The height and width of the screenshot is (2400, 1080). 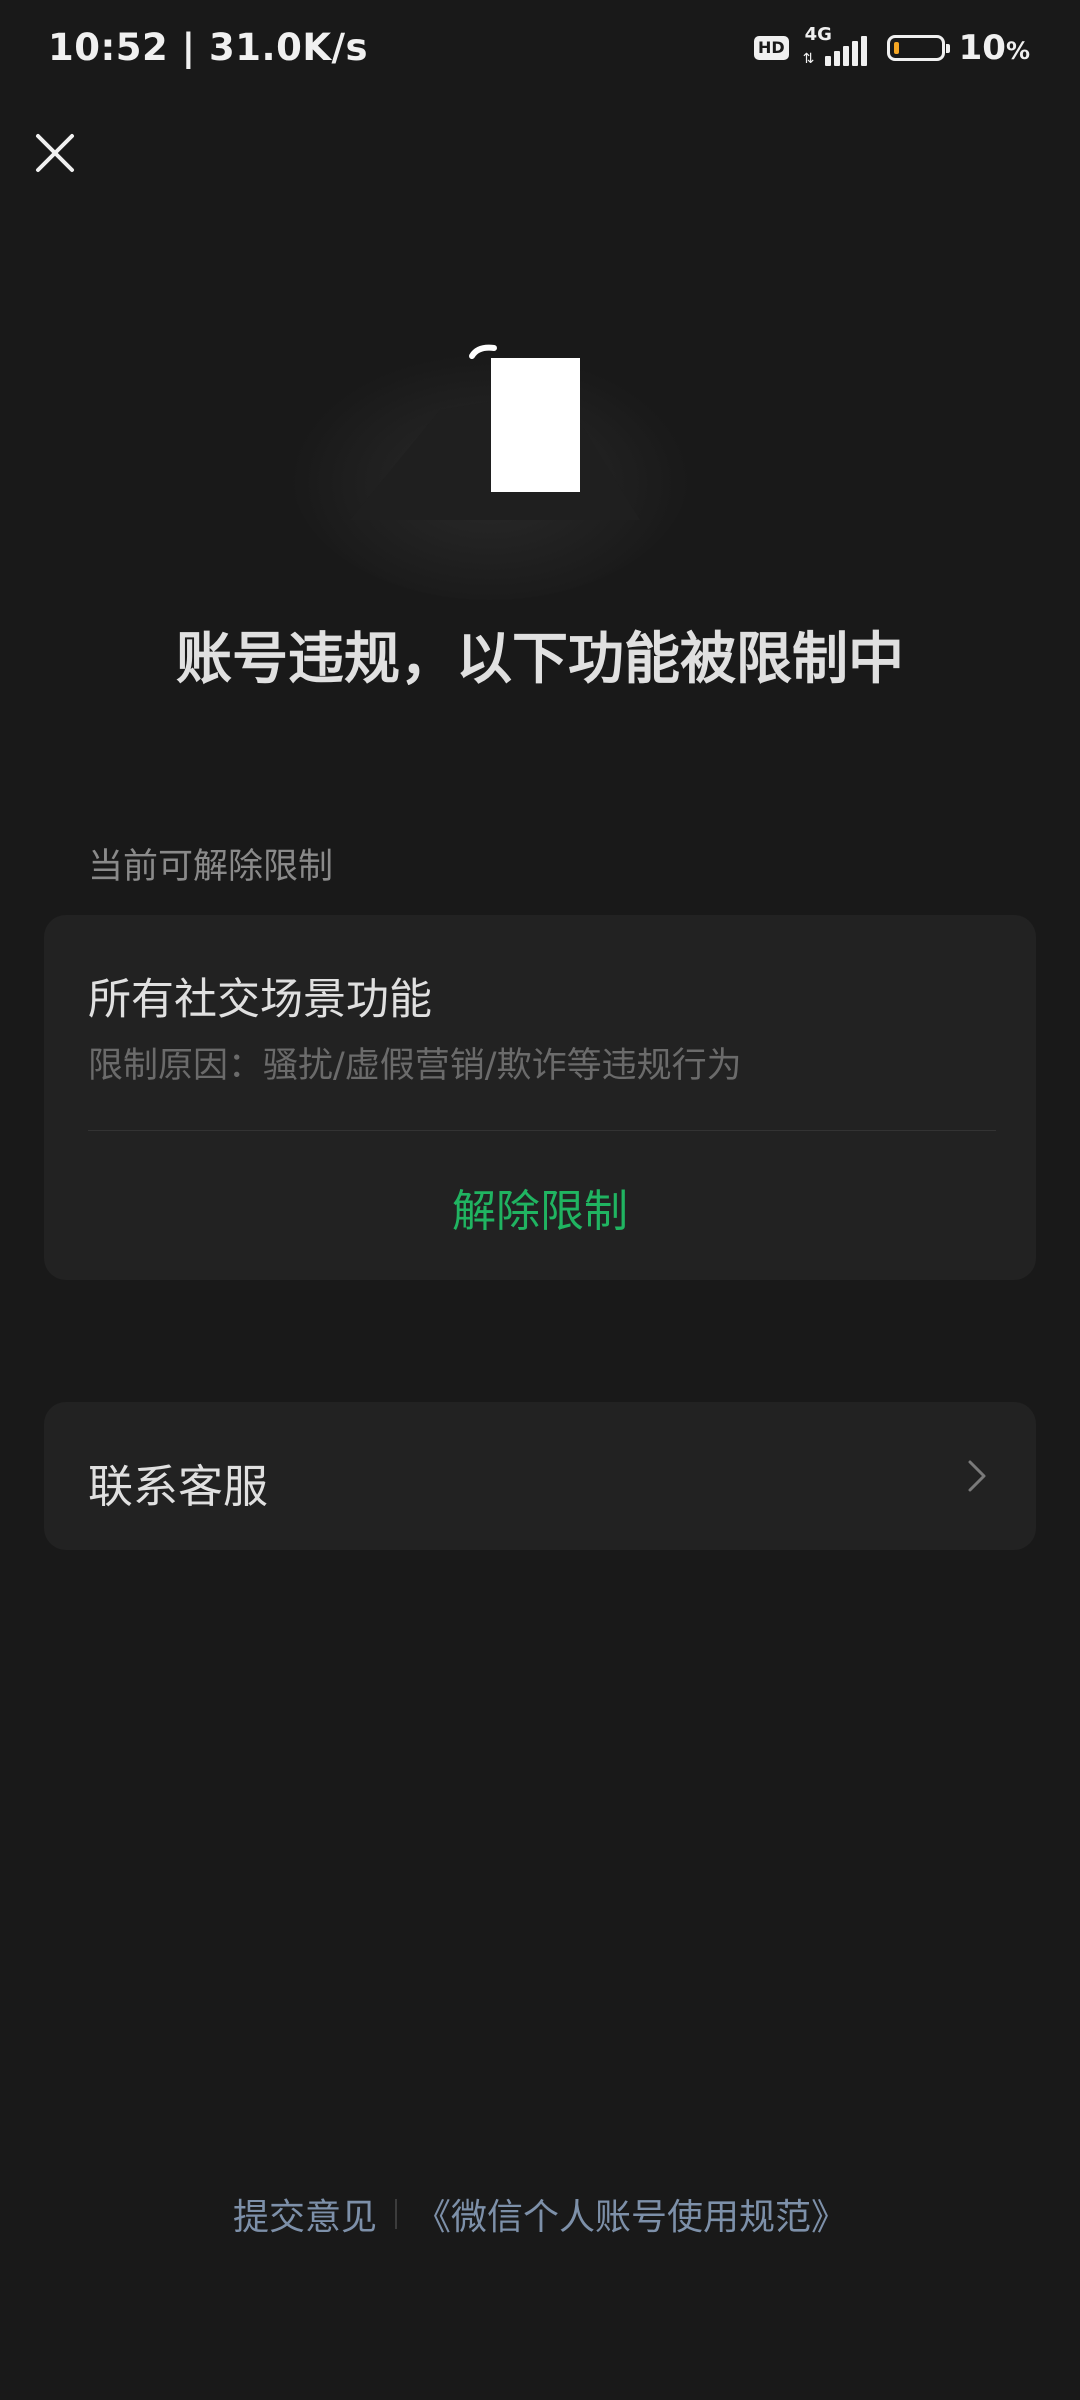 I want to click on footer: 提交意见 《微信个人账号使用规范》, so click(x=540, y=2214).